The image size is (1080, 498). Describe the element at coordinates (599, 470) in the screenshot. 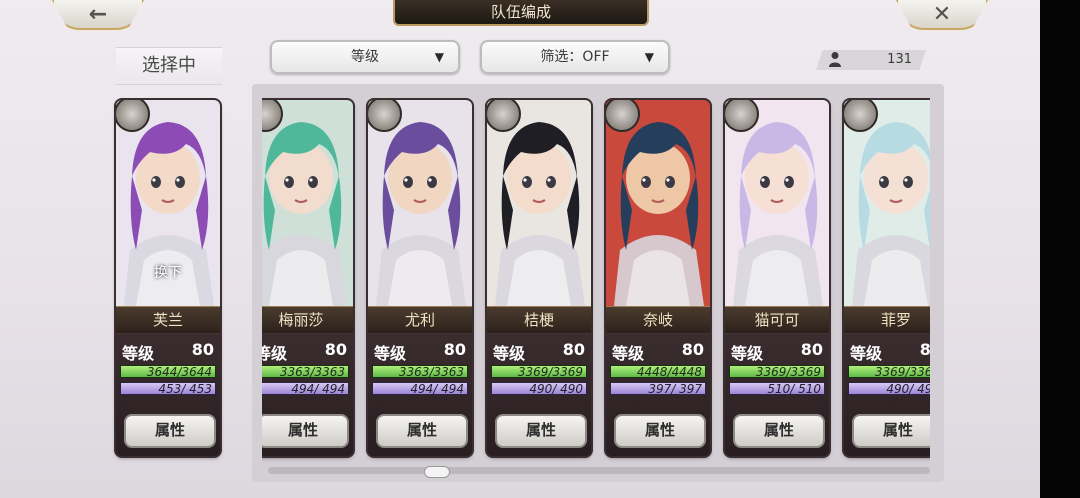

I see `scrollbar-track` at that location.